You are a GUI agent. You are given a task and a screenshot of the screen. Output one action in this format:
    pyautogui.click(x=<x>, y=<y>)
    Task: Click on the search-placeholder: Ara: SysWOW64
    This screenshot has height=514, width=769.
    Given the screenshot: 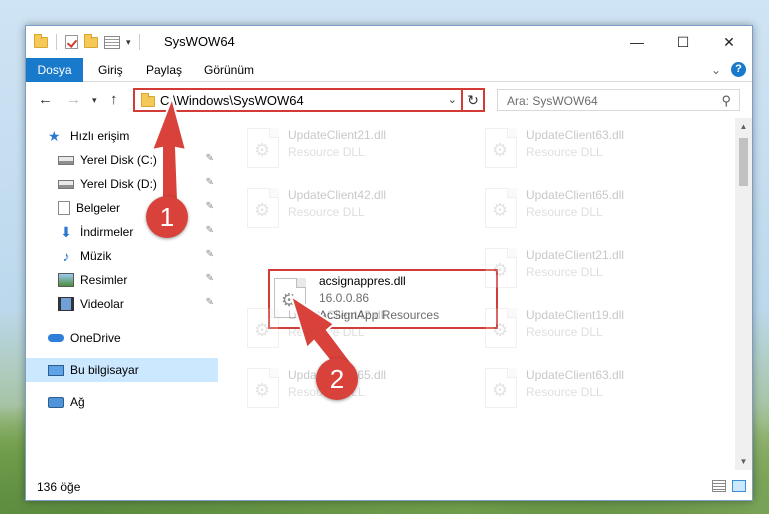 What is the action you would take?
    pyautogui.click(x=552, y=101)
    